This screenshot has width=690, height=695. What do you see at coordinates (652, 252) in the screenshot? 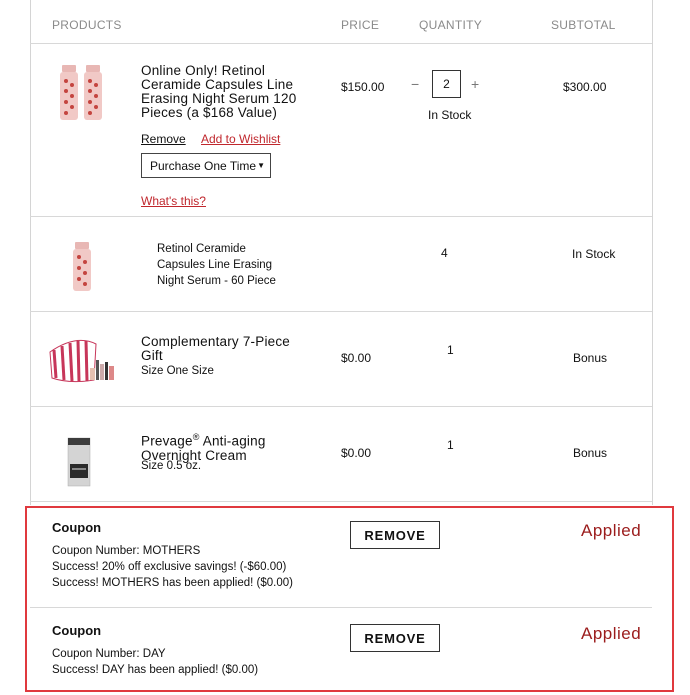
I see `right-border` at bounding box center [652, 252].